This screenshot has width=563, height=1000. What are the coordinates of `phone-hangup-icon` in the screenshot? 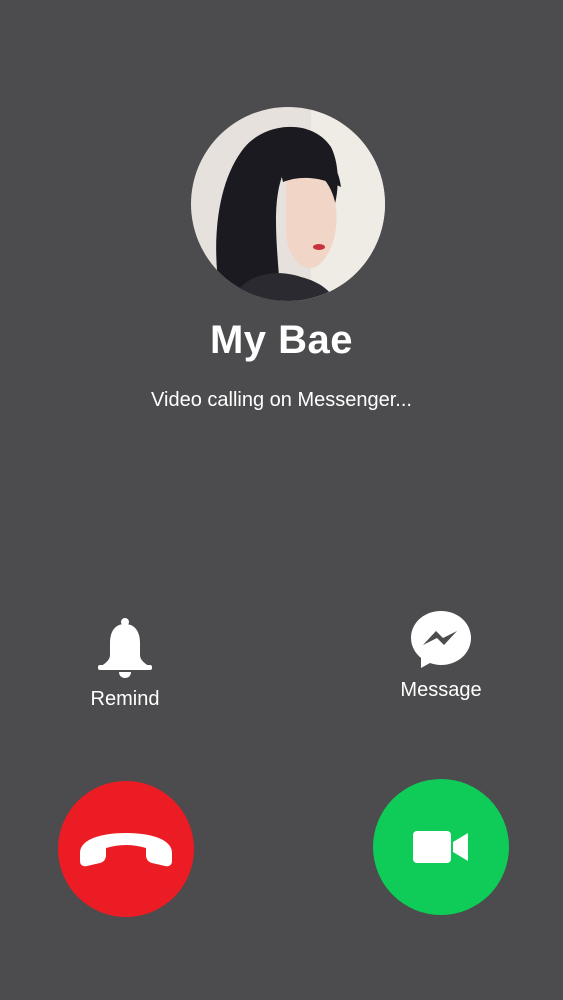 It's located at (126, 850).